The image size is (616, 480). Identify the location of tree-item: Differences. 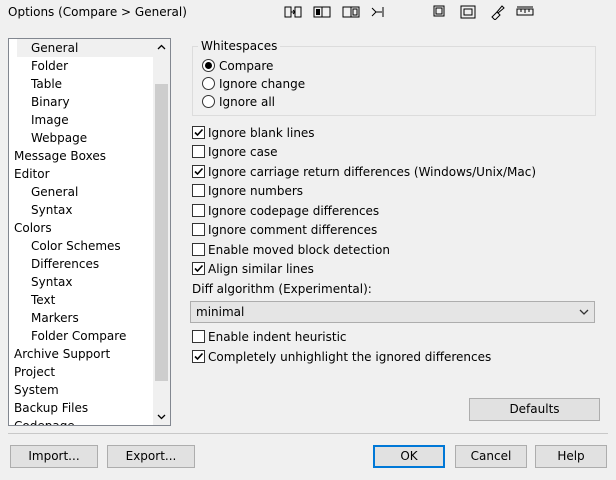
(65, 264).